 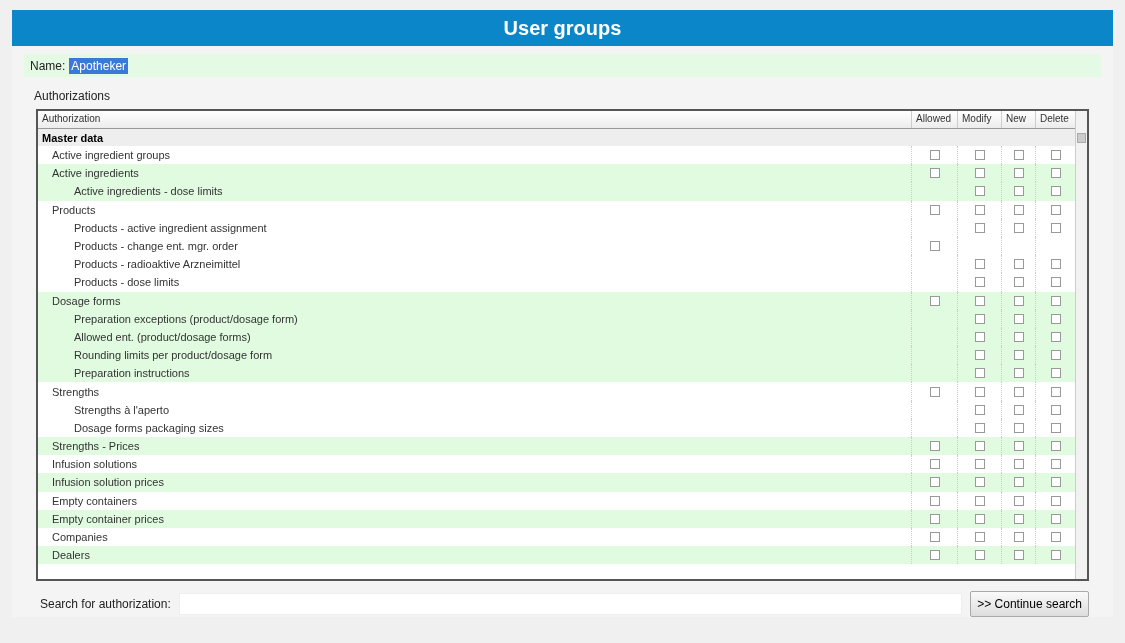 What do you see at coordinates (474, 119) in the screenshot?
I see `column-header: Authorization` at bounding box center [474, 119].